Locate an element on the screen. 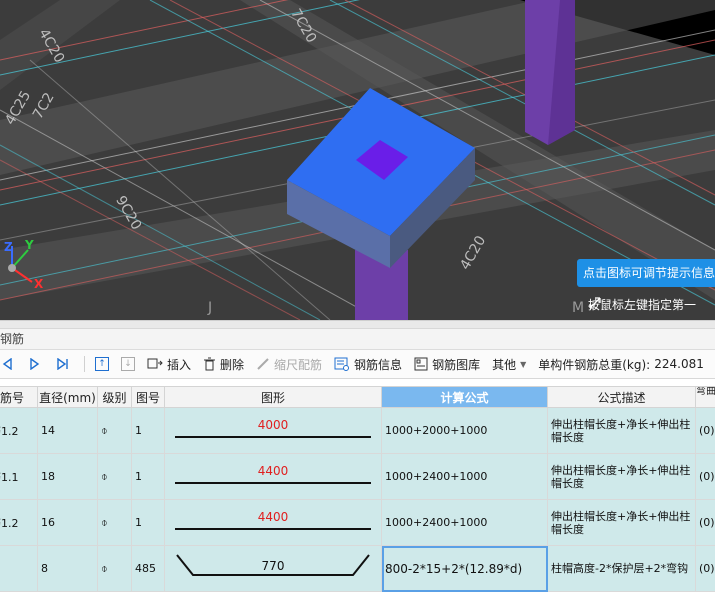  toolbar-divider is located at coordinates (84, 364).